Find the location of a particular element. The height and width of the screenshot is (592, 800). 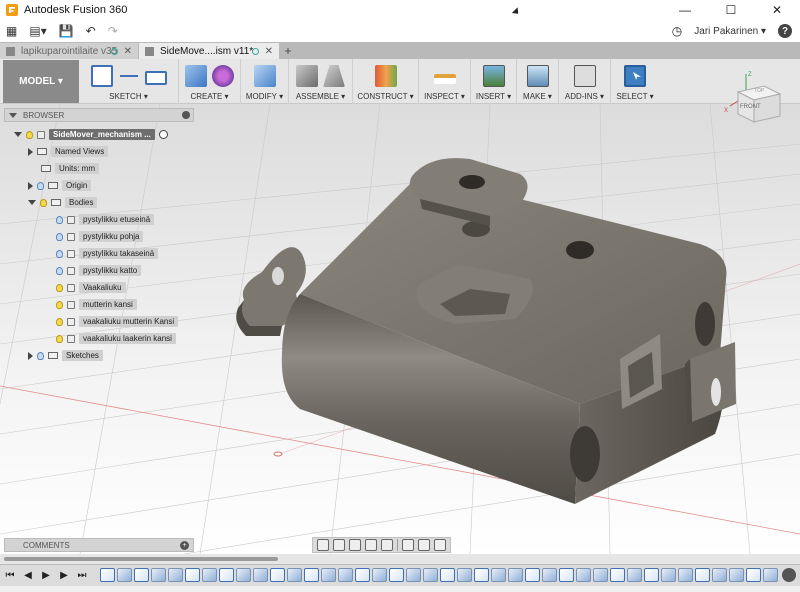

inspect-menu: INSPECT ▾ is located at coordinates (444, 96).